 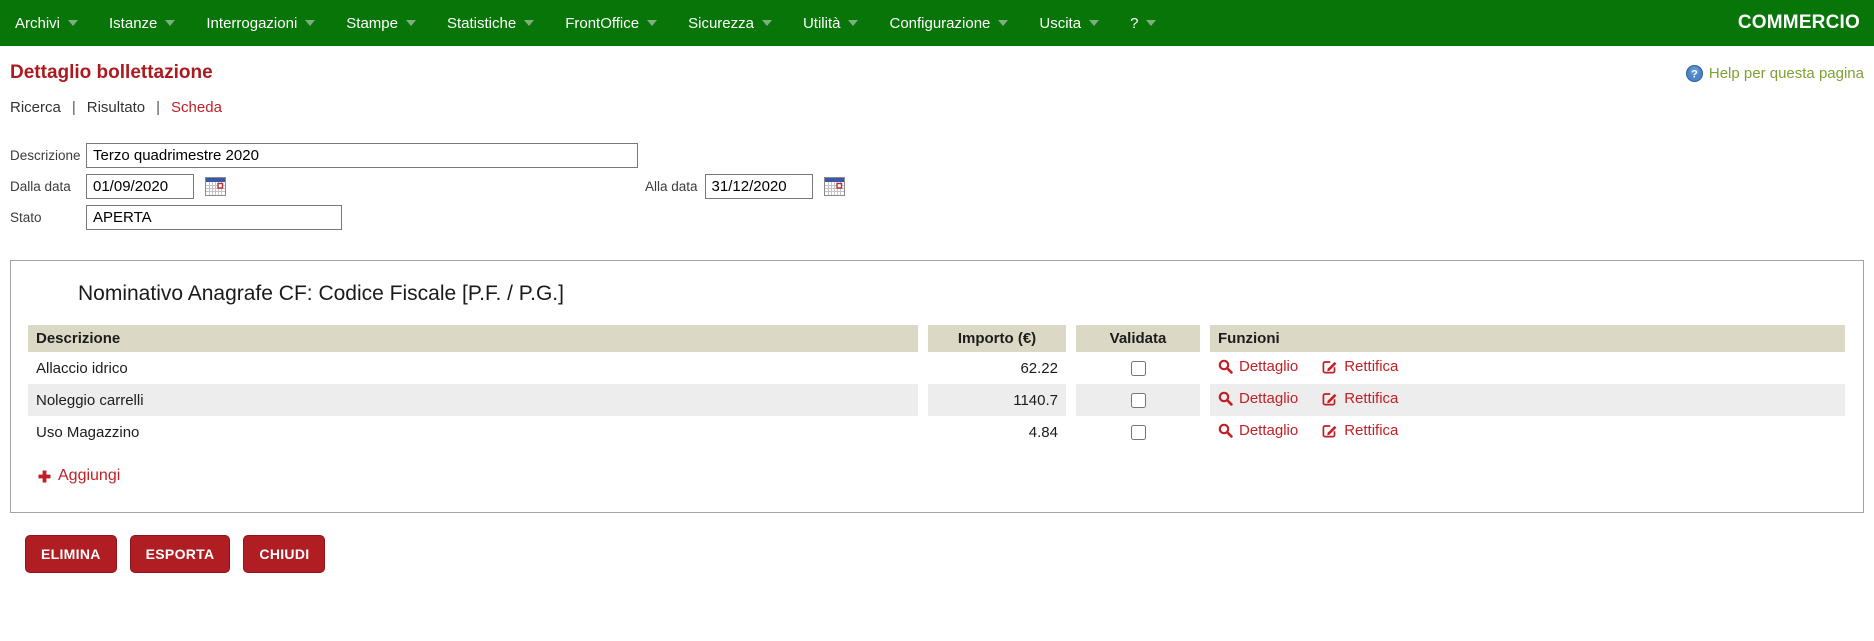 What do you see at coordinates (473, 432) in the screenshot?
I see `cell-descrizione: Uso Magazzino` at bounding box center [473, 432].